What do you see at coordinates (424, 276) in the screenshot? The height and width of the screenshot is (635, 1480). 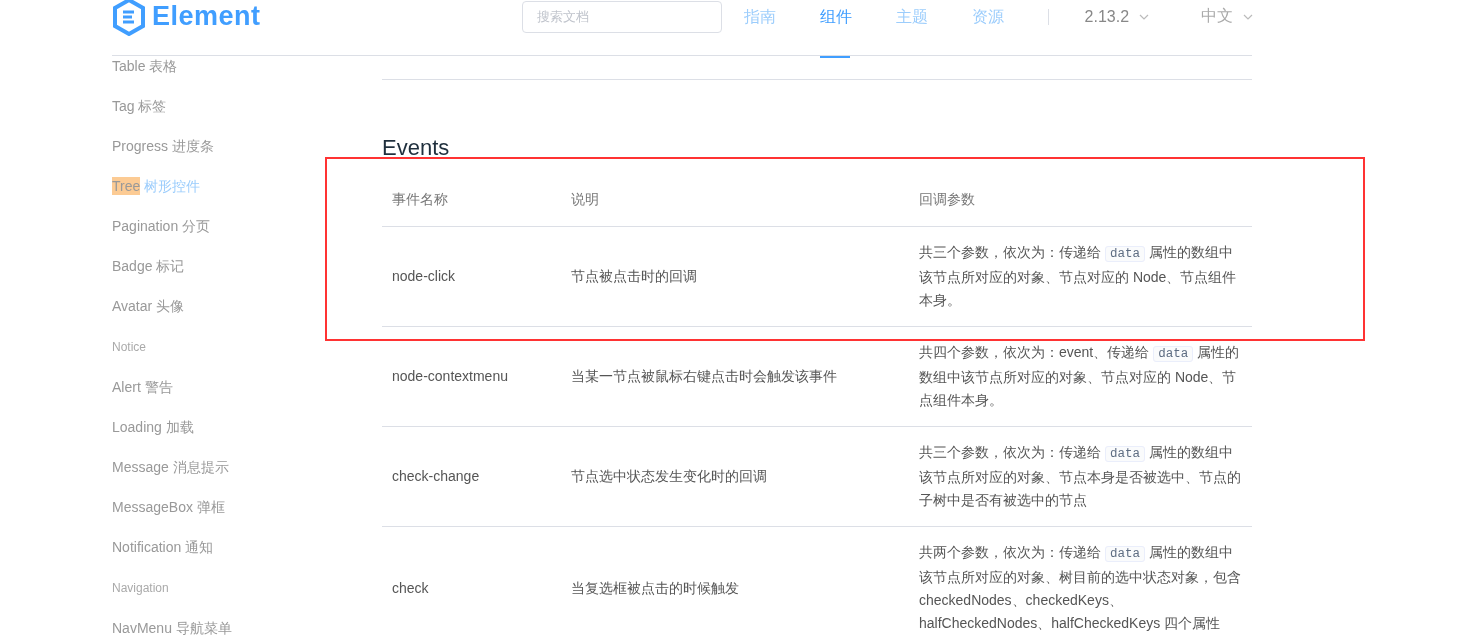 I see `event-name: node-click` at bounding box center [424, 276].